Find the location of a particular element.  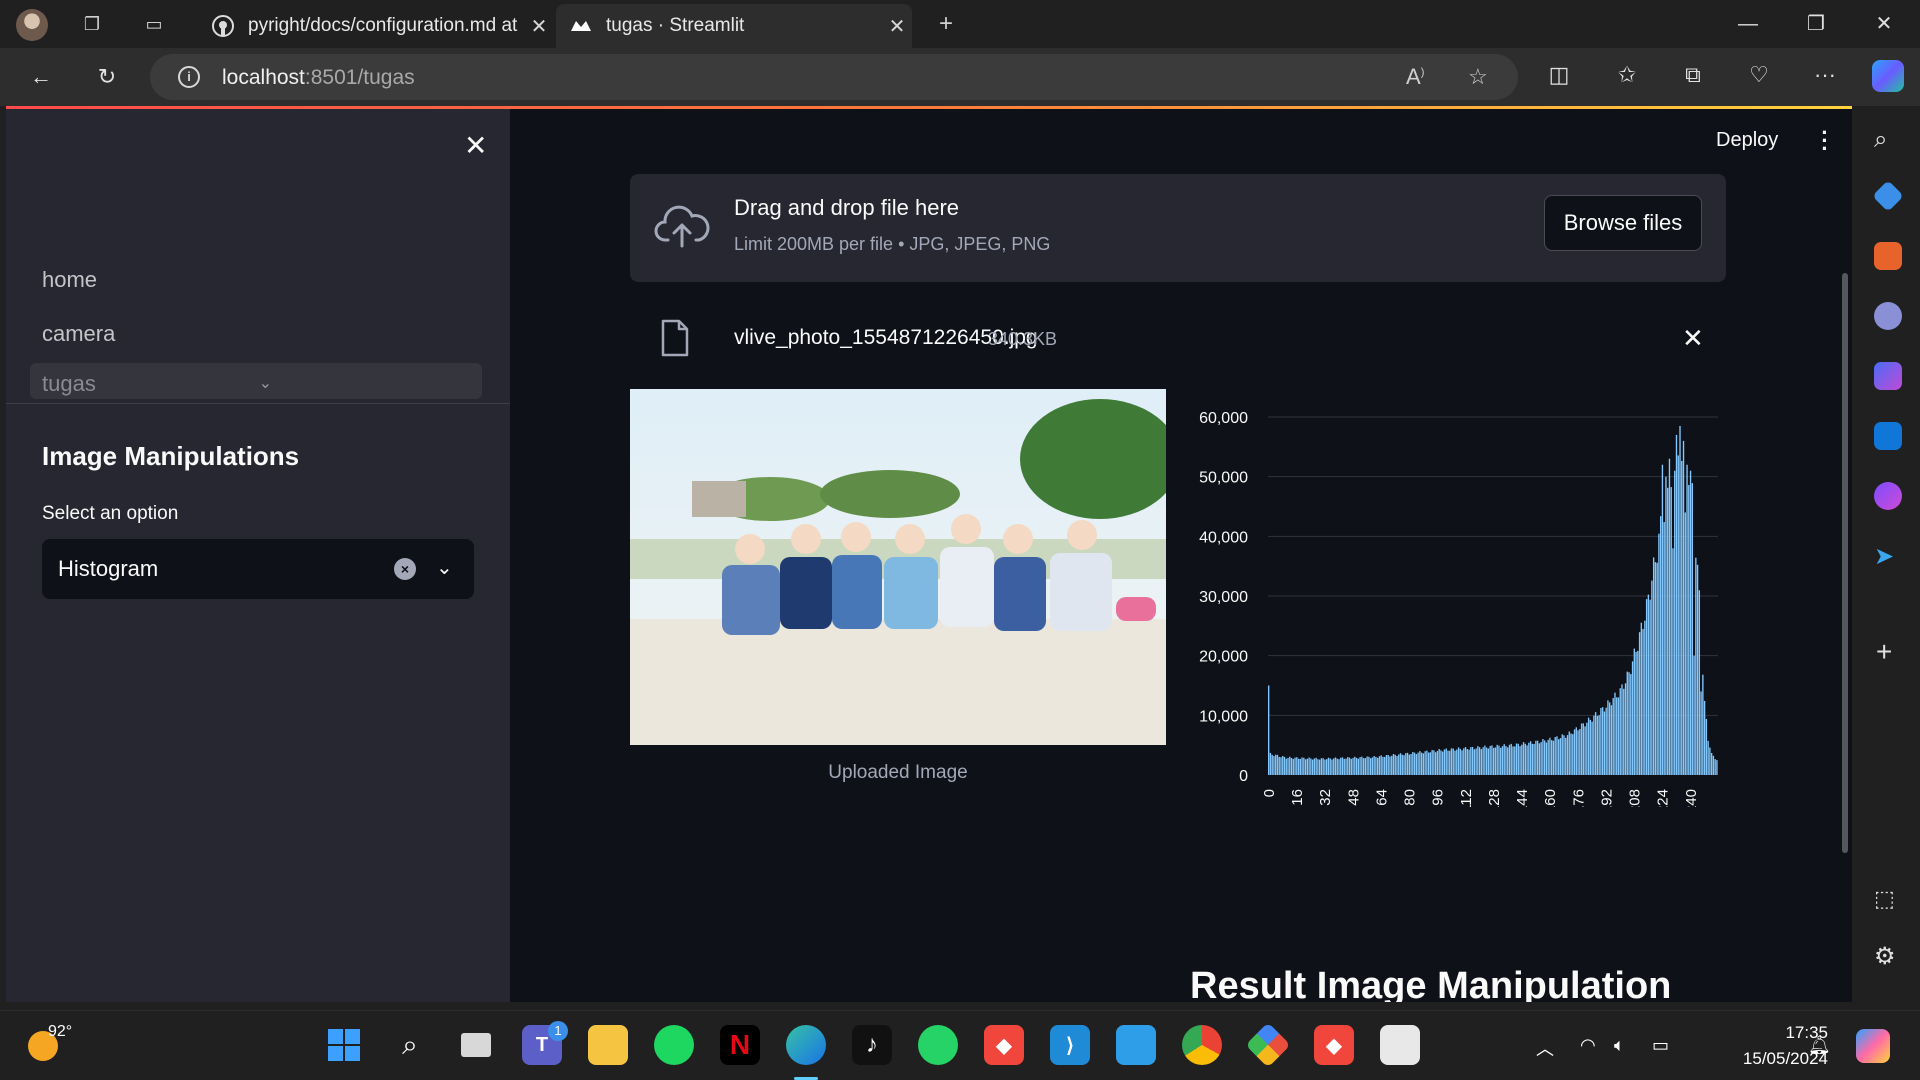

nav-item-camera: camera is located at coordinates (78, 334).